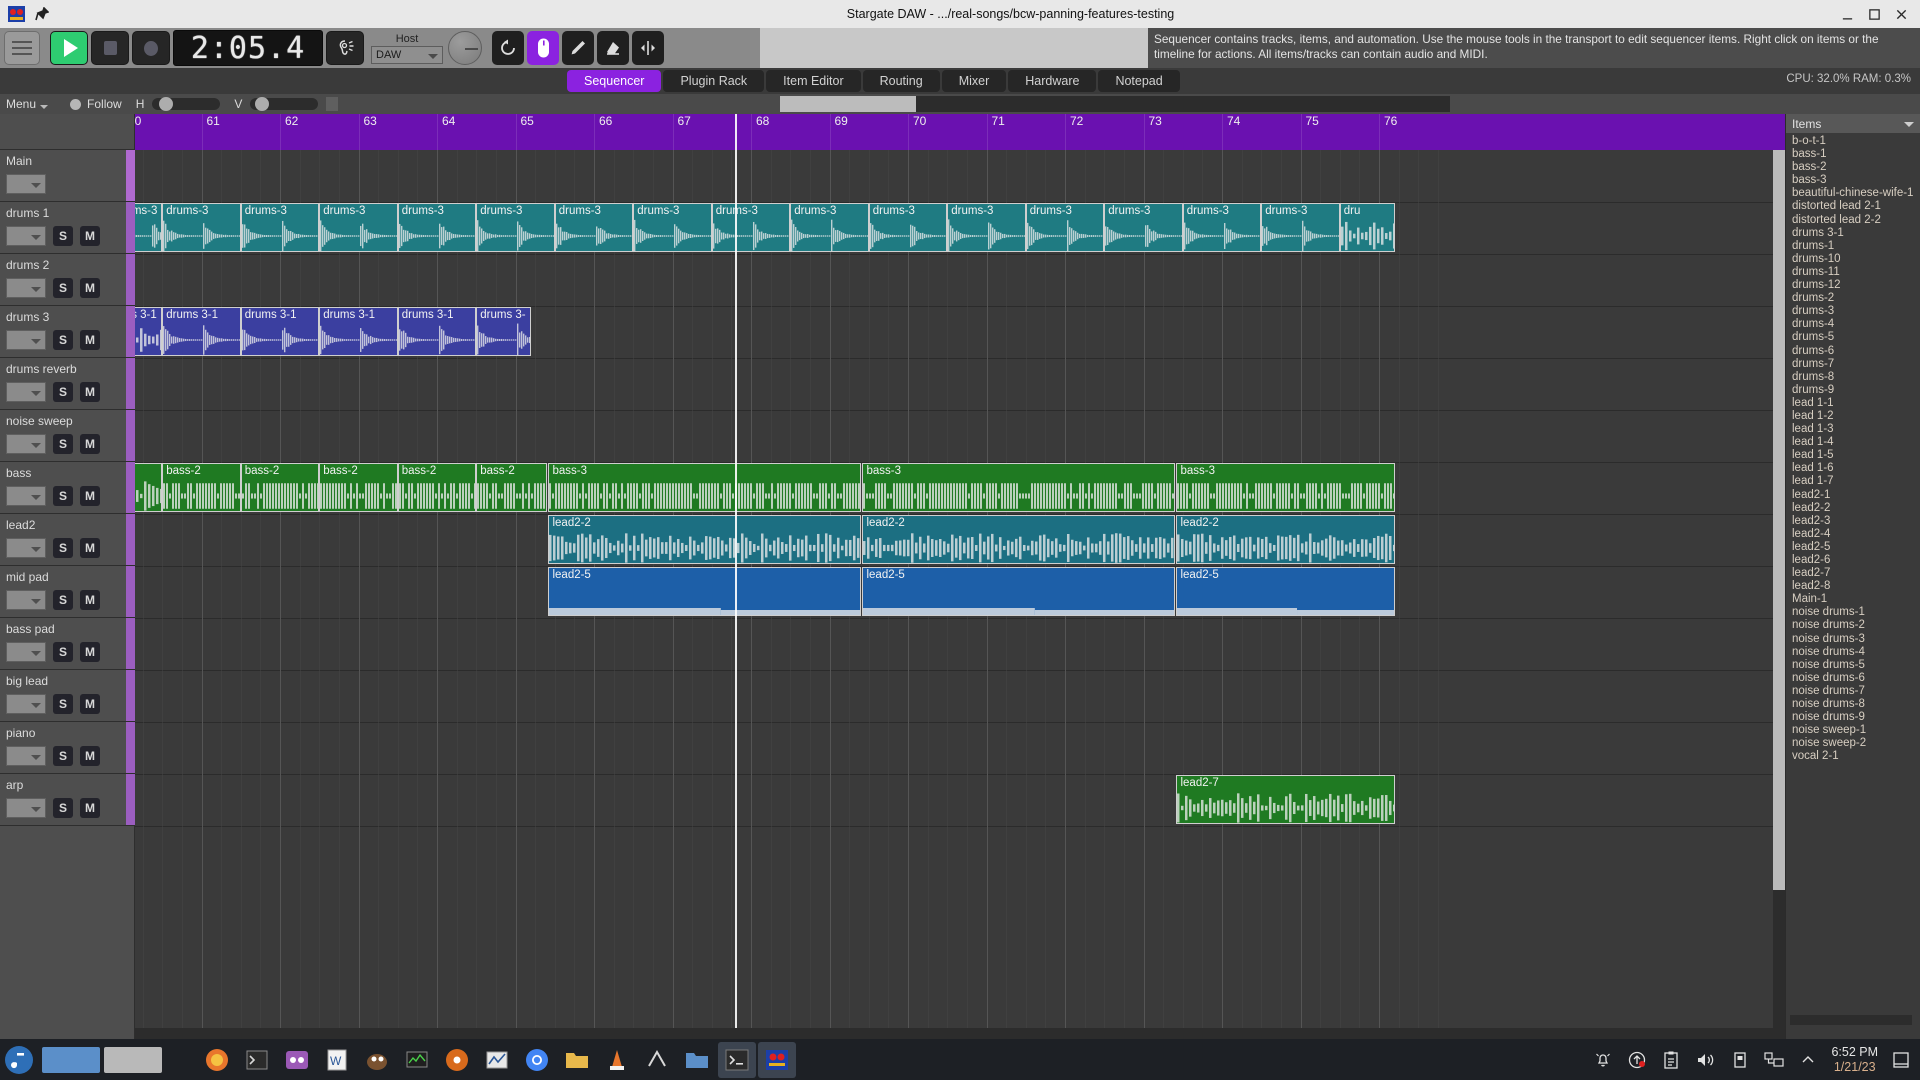 The image size is (1920, 1080). I want to click on items-list-item: lead2-8, so click(1856, 586).